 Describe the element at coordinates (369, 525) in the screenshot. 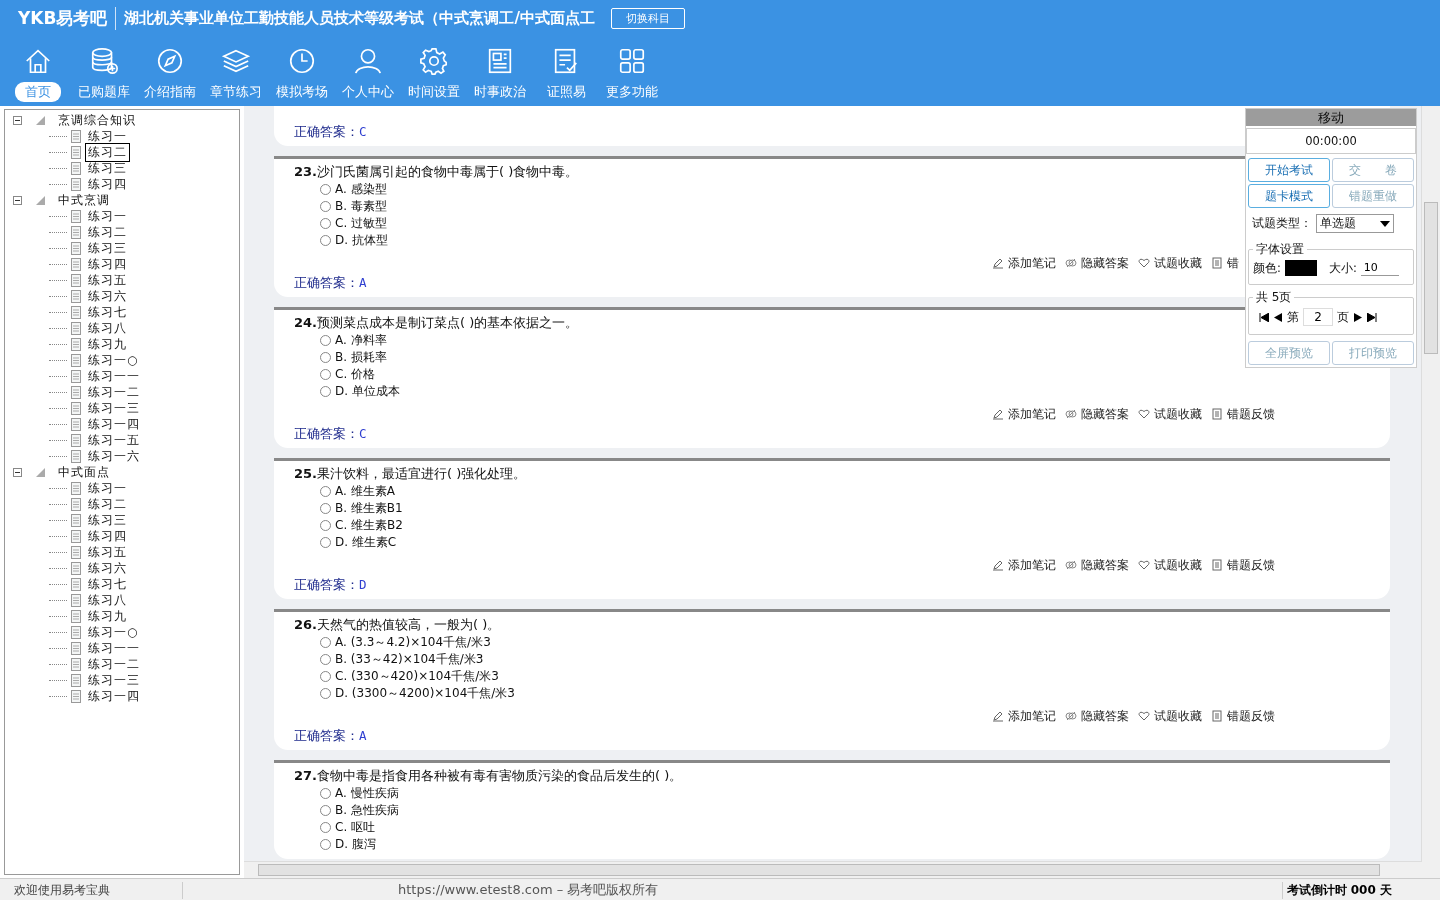

I see `option-text: C. 维生素B2` at that location.